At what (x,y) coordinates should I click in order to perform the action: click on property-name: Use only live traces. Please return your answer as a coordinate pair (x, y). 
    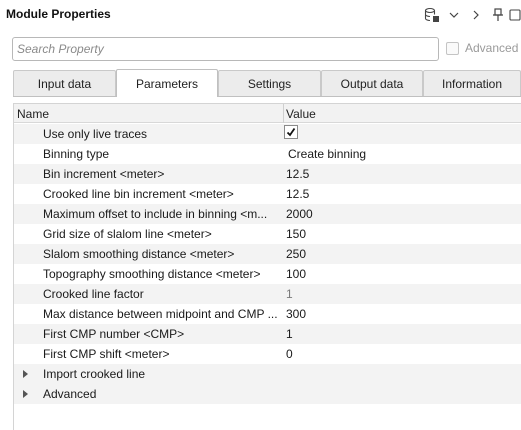
    Looking at the image, I should click on (95, 134).